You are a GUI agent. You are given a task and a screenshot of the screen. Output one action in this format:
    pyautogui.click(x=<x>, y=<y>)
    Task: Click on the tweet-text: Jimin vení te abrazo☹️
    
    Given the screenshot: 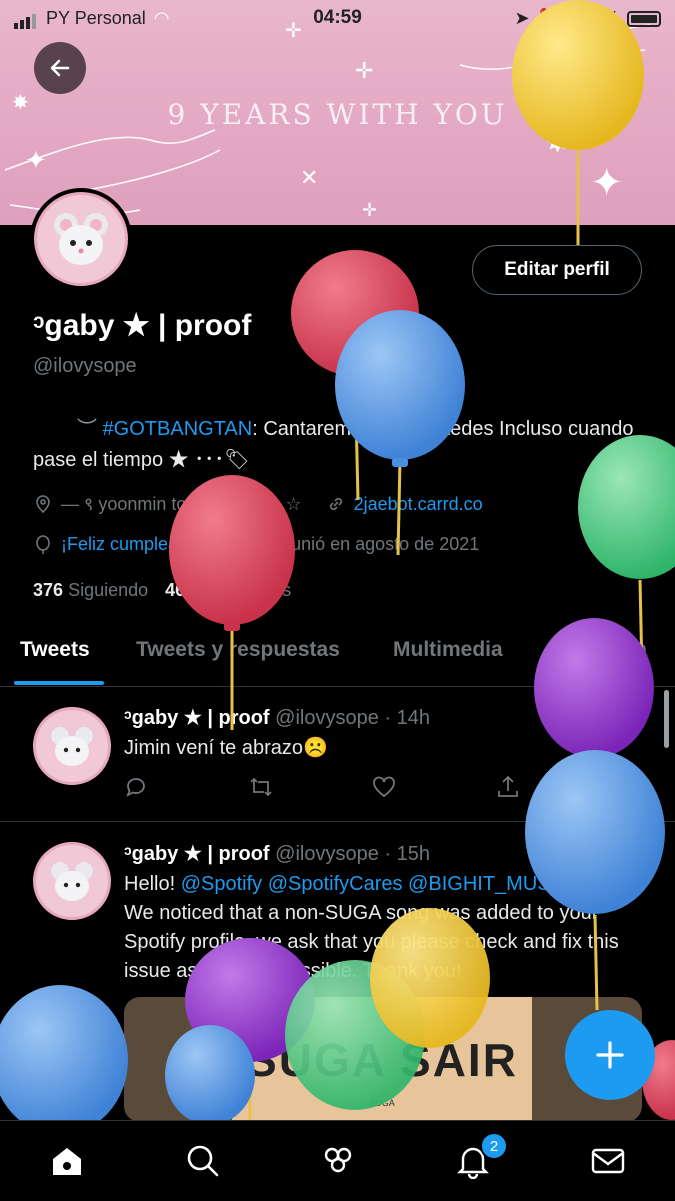 What is the action you would take?
    pyautogui.click(x=226, y=748)
    